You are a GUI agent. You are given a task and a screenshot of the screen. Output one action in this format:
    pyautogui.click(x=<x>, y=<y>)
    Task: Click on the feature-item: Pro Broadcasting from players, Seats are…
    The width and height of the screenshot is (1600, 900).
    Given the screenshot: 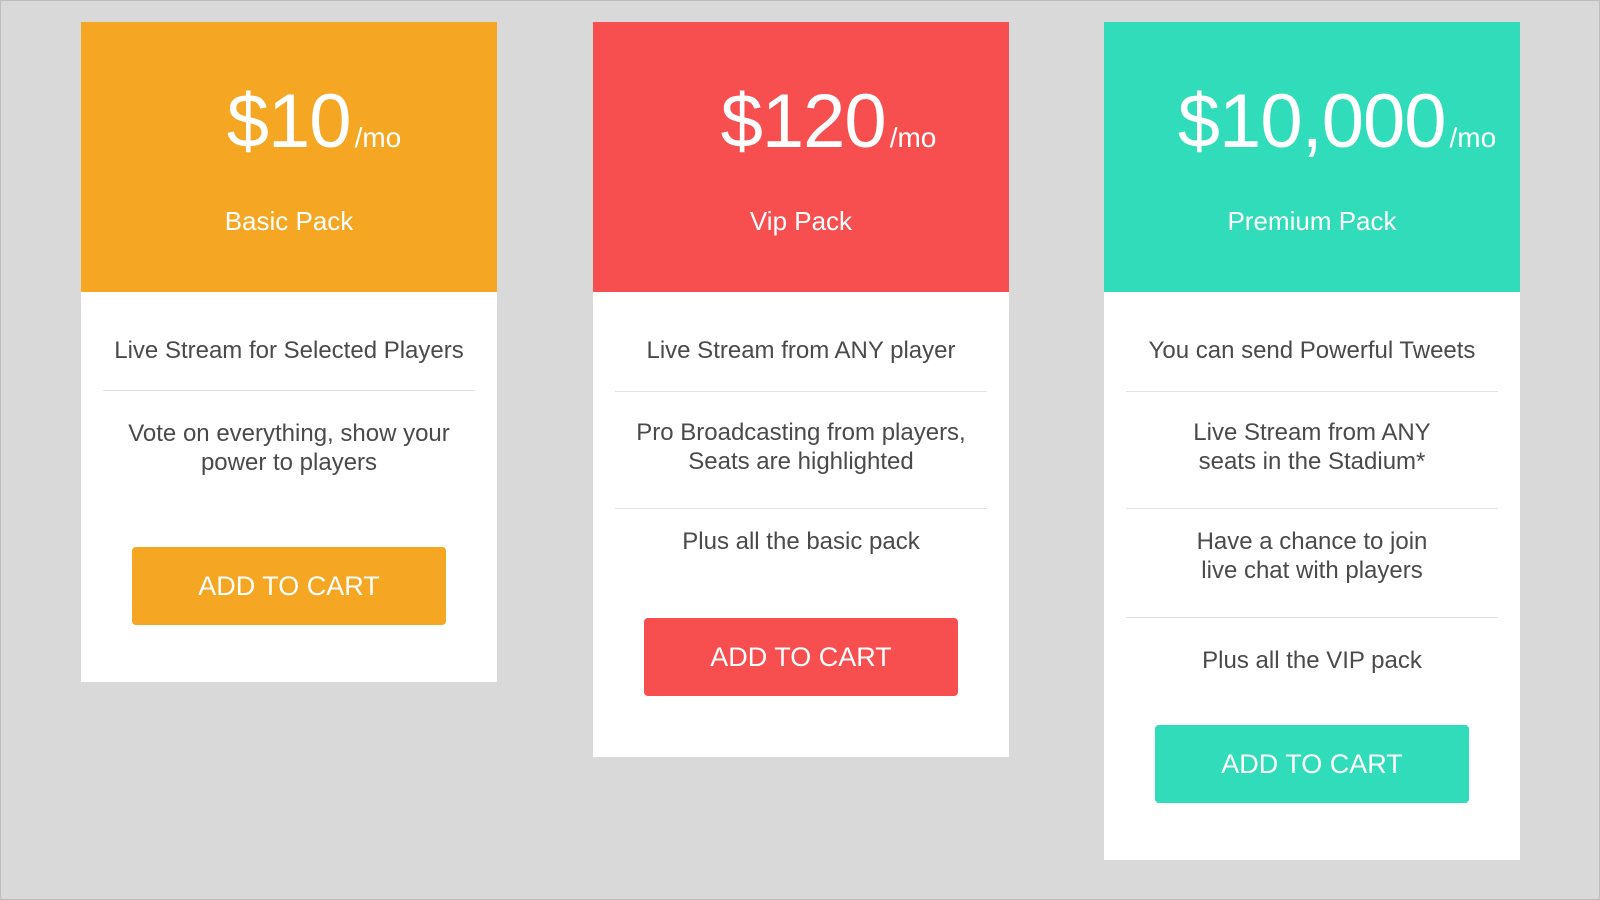 What is the action you would take?
    pyautogui.click(x=801, y=450)
    